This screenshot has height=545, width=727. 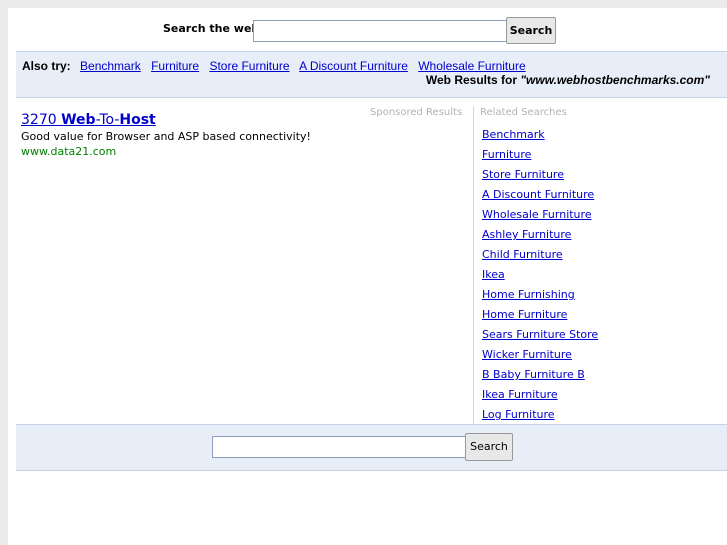 I want to click on related-item: A Discount Furniture, so click(x=540, y=198).